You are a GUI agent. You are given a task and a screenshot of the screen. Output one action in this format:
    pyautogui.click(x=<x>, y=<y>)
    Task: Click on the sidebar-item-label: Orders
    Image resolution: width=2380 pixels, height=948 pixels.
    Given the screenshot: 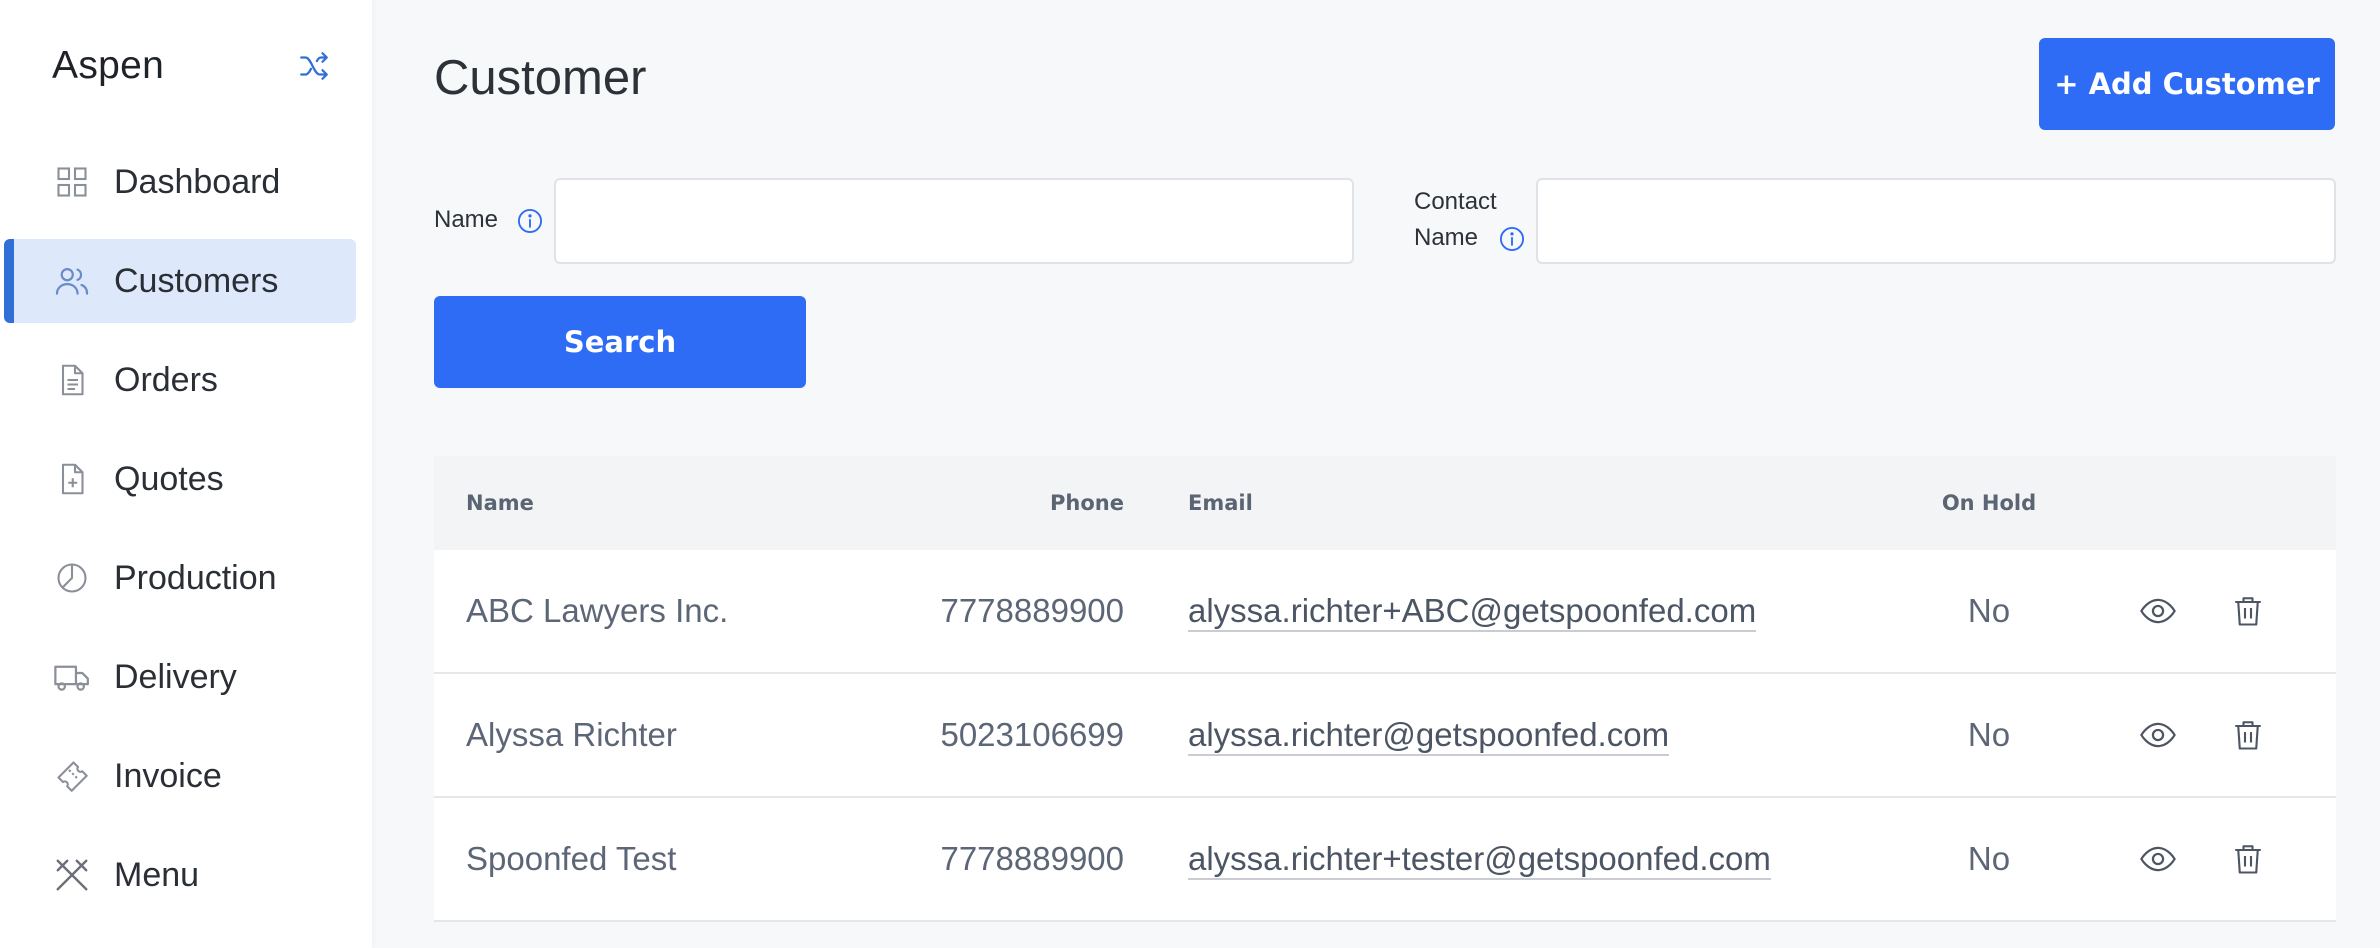 What is the action you would take?
    pyautogui.click(x=166, y=379)
    